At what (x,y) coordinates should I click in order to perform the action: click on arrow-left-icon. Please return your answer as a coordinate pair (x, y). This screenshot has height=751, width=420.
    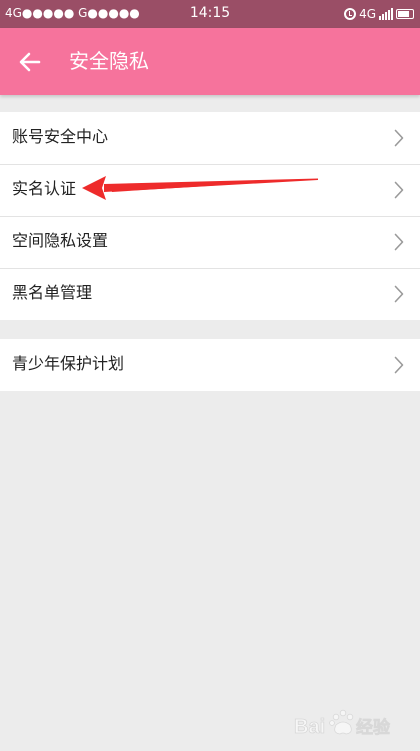
    Looking at the image, I should click on (30, 62).